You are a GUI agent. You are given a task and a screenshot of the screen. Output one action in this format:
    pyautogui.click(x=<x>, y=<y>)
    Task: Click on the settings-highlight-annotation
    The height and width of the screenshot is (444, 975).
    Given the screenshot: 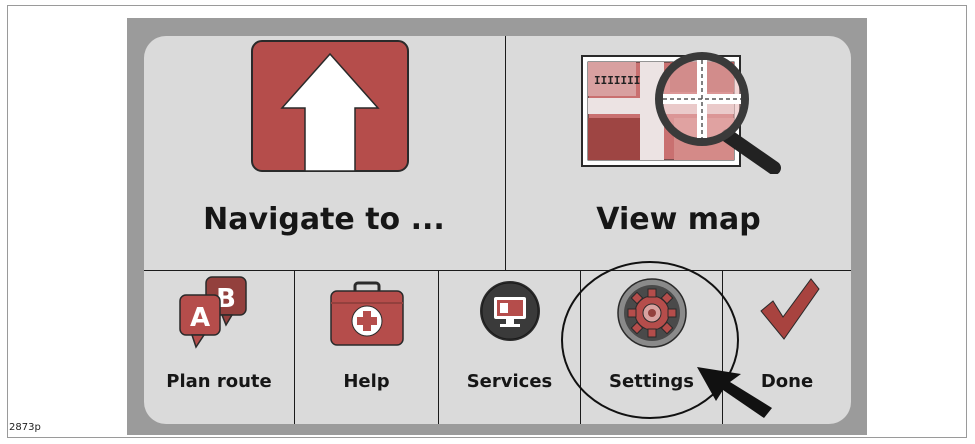 What is the action you would take?
    pyautogui.click(x=666, y=340)
    